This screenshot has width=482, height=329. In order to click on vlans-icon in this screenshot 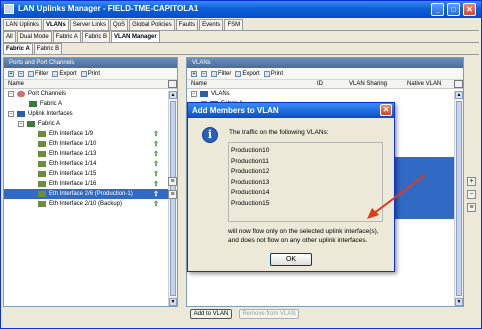, I will do `click(204, 94)`.